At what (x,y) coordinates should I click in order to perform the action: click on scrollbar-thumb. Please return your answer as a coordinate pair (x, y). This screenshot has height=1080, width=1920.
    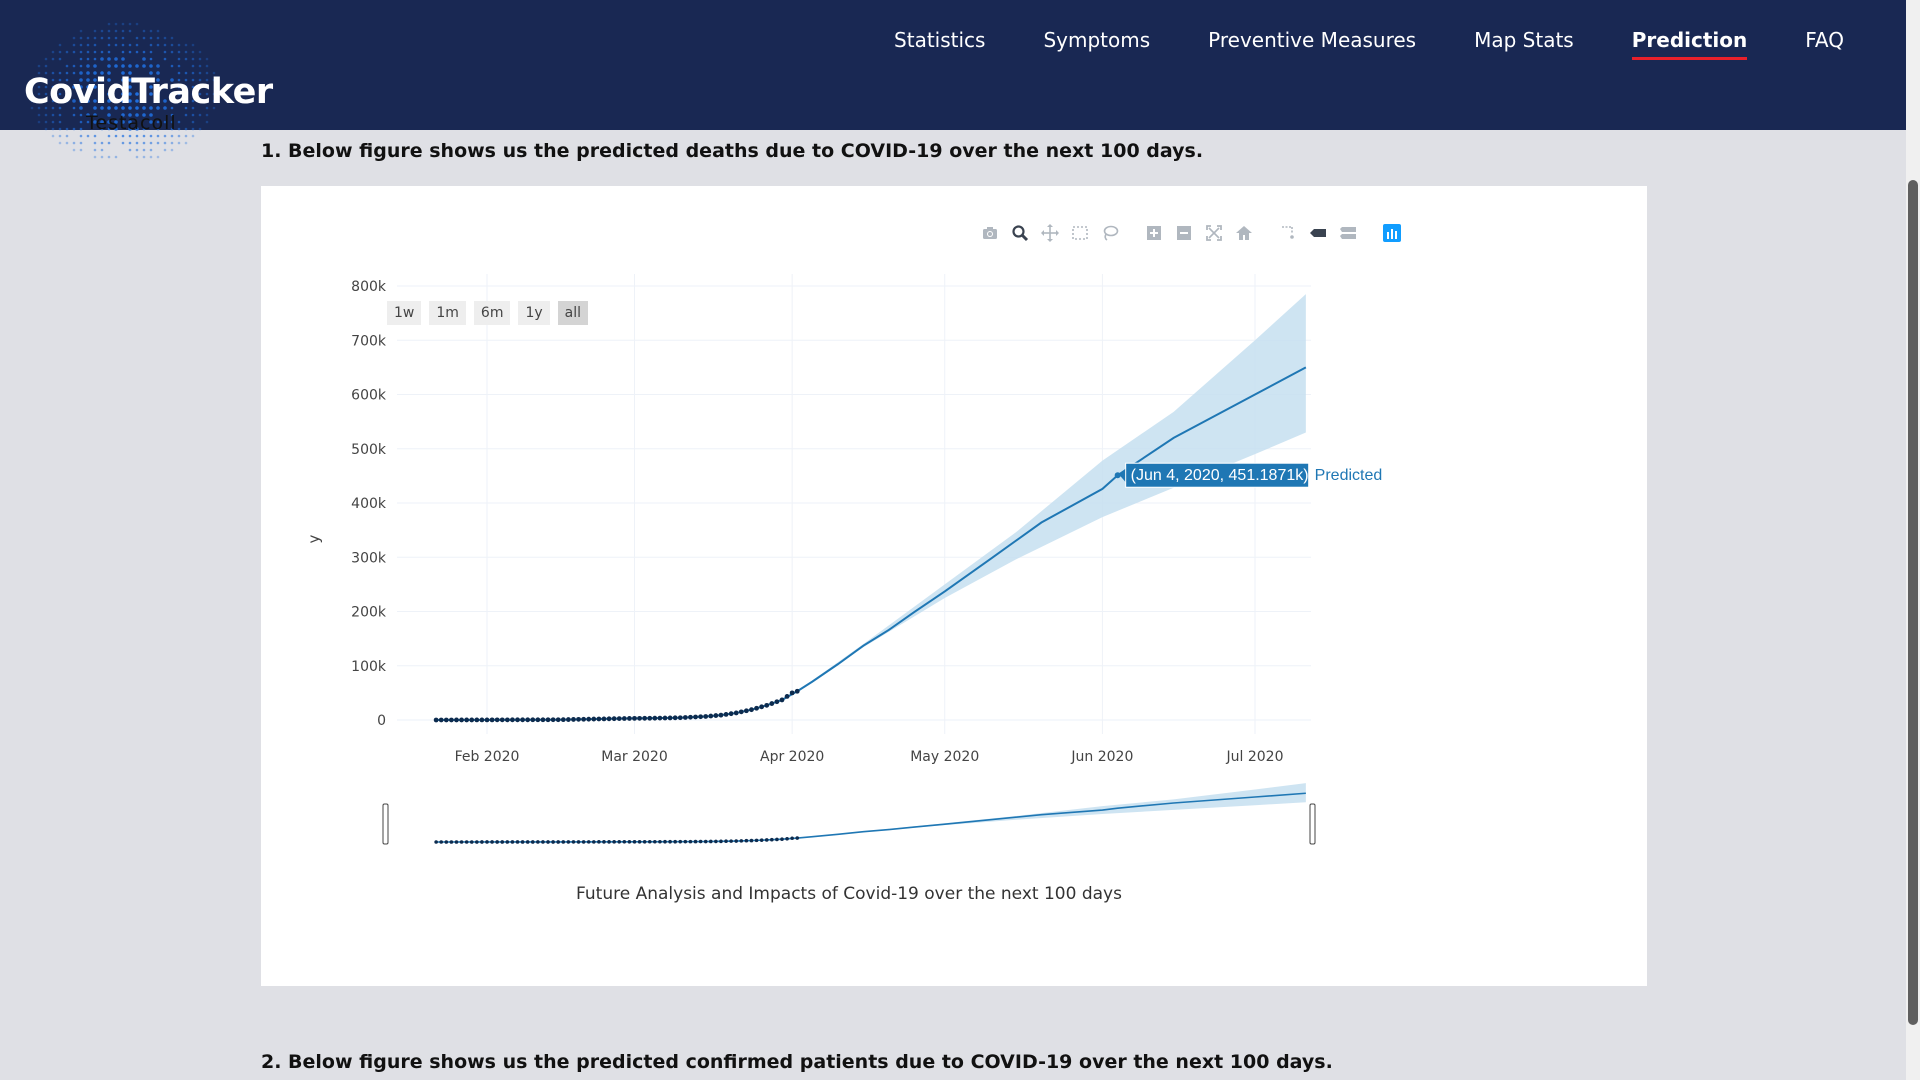
    Looking at the image, I should click on (1913, 602).